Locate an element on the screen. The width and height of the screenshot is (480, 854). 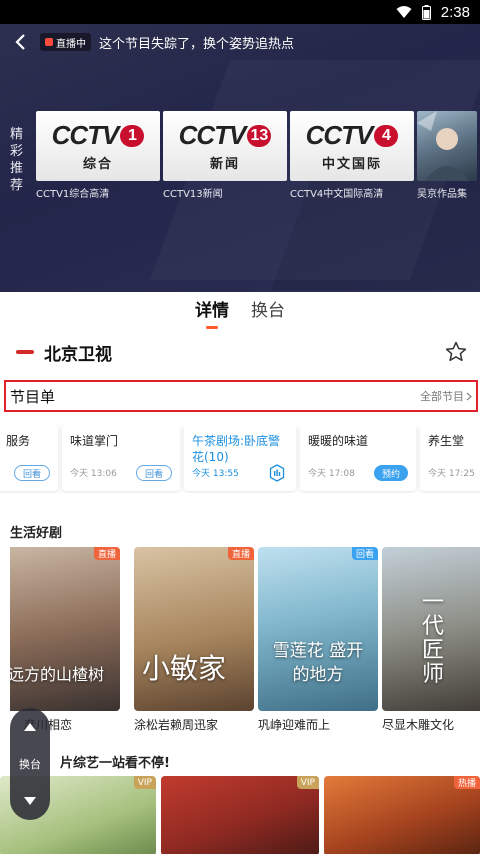
program-name: 暖暖的味道 is located at coordinates (338, 441).